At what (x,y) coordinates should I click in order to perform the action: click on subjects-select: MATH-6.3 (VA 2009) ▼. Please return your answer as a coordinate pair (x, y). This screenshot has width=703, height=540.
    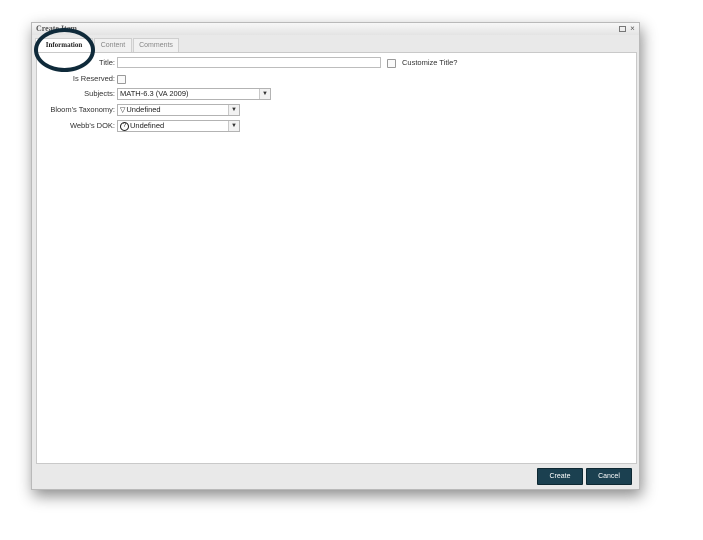
    Looking at the image, I should click on (194, 94).